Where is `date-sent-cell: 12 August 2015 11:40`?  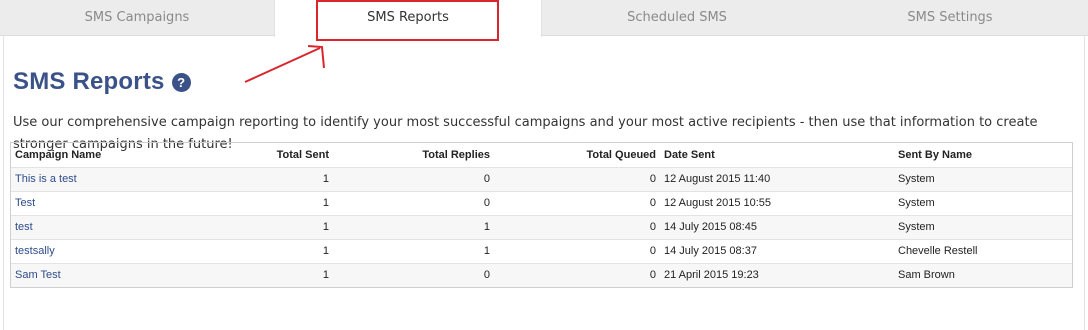
date-sent-cell: 12 August 2015 11:40 is located at coordinates (777, 178).